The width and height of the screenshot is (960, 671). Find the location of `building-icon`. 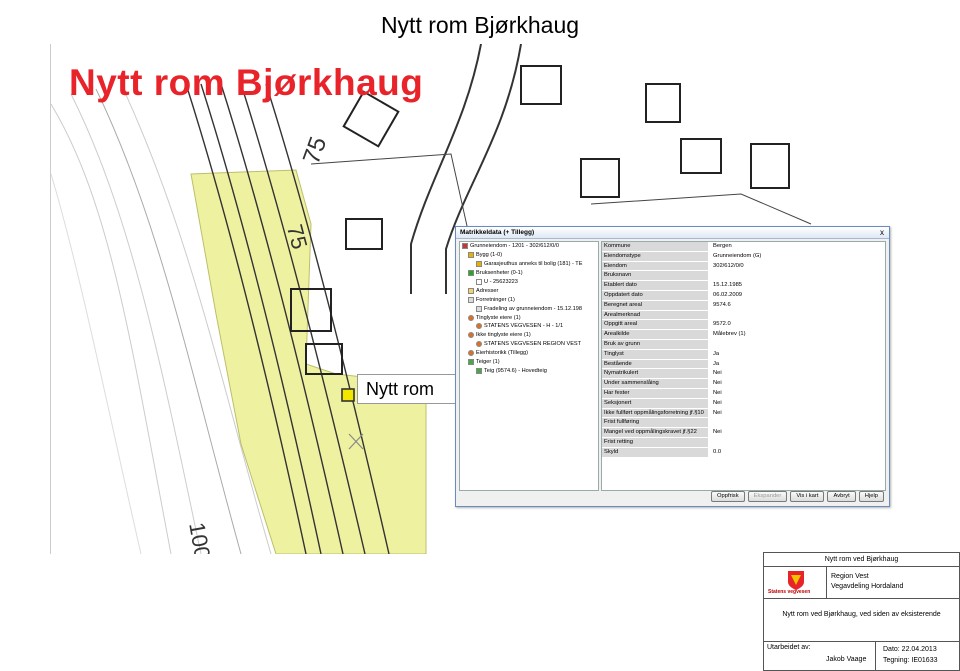

building-icon is located at coordinates (471, 255).